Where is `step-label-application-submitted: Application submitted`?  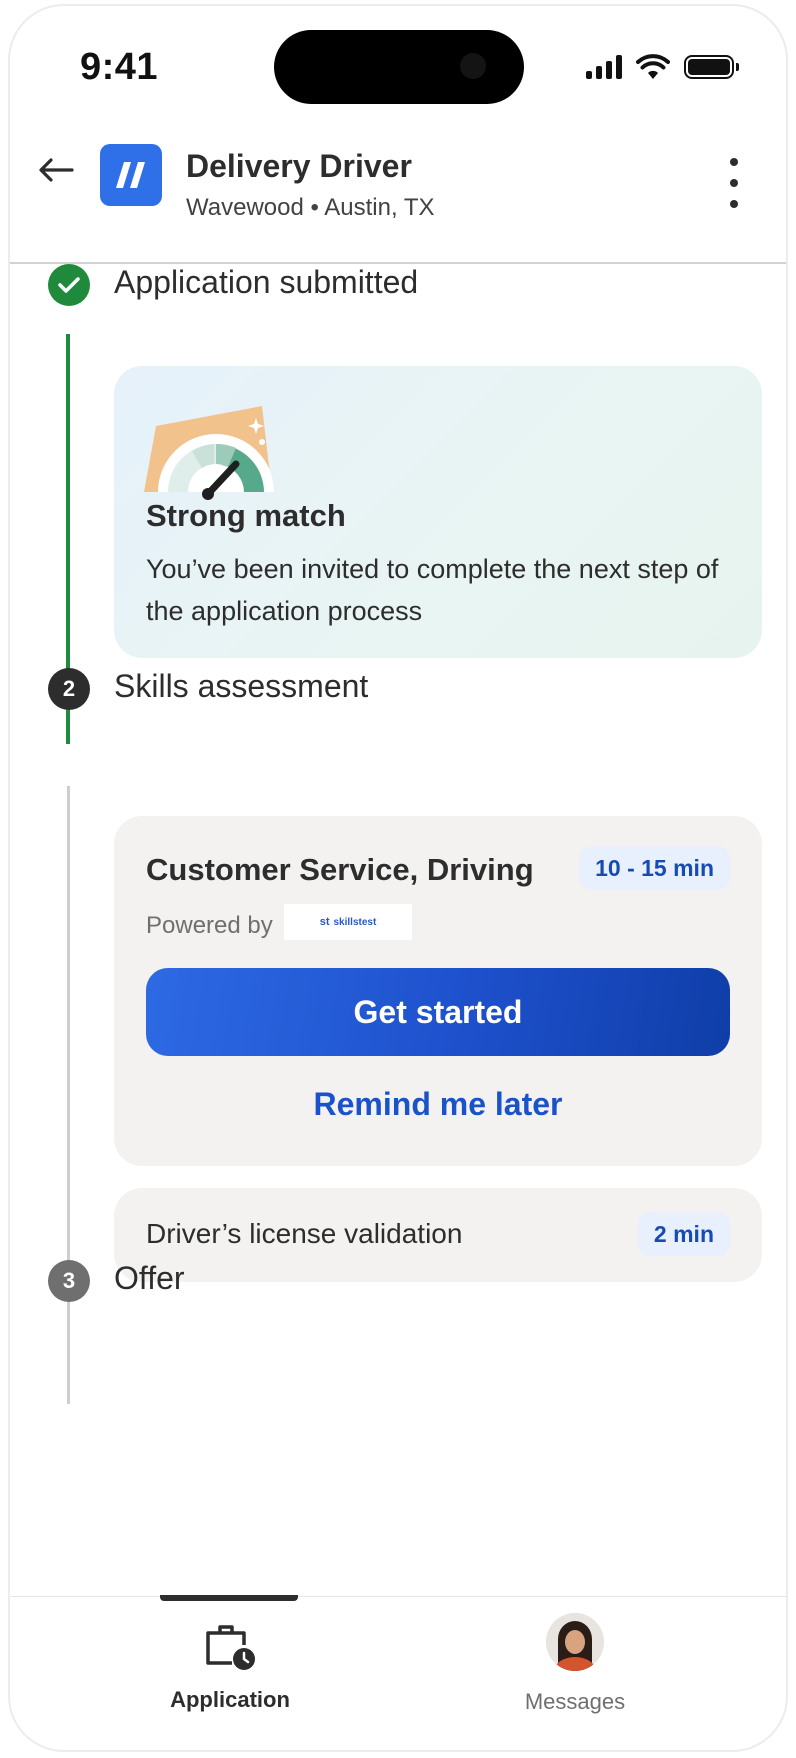 step-label-application-submitted: Application submitted is located at coordinates (266, 282).